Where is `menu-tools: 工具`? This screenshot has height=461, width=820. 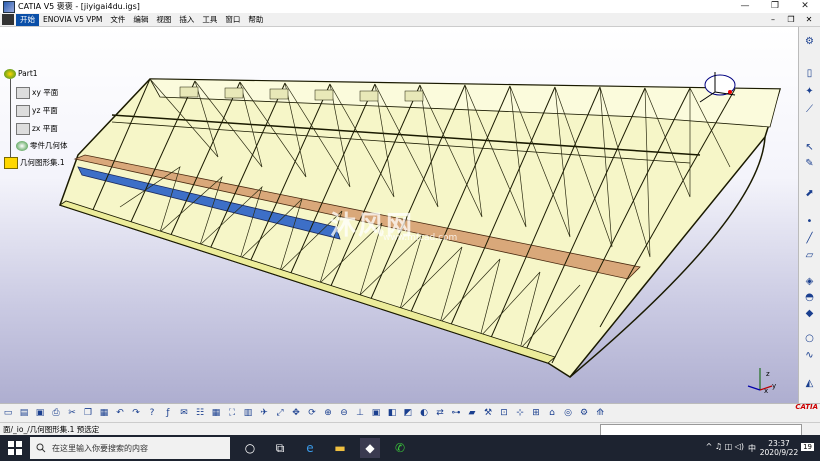
menu-tools: 工具 is located at coordinates (209, 20).